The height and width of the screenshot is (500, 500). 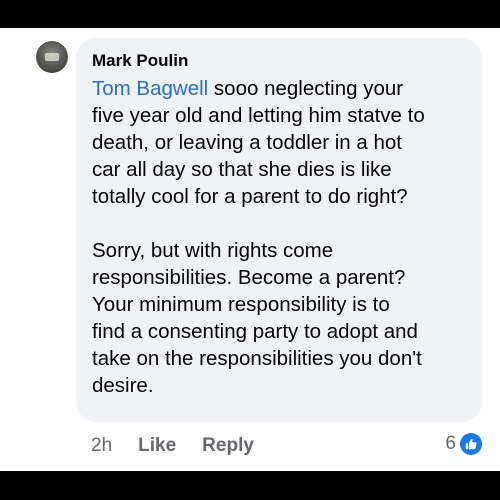 What do you see at coordinates (471, 444) in the screenshot?
I see `thumbs-up-icon` at bounding box center [471, 444].